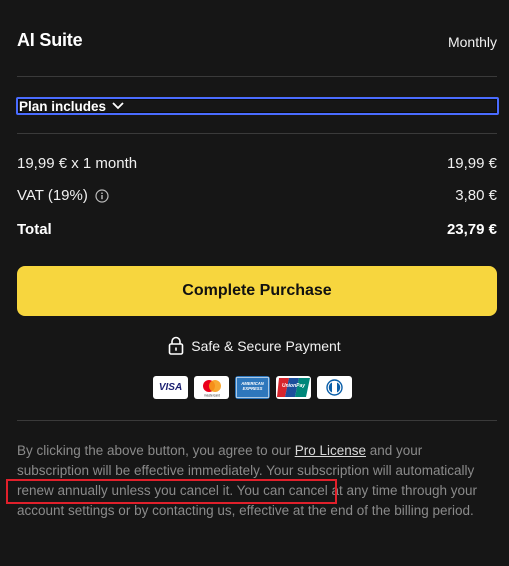 The height and width of the screenshot is (566, 509). What do you see at coordinates (34, 229) in the screenshot?
I see `total-label: Total` at bounding box center [34, 229].